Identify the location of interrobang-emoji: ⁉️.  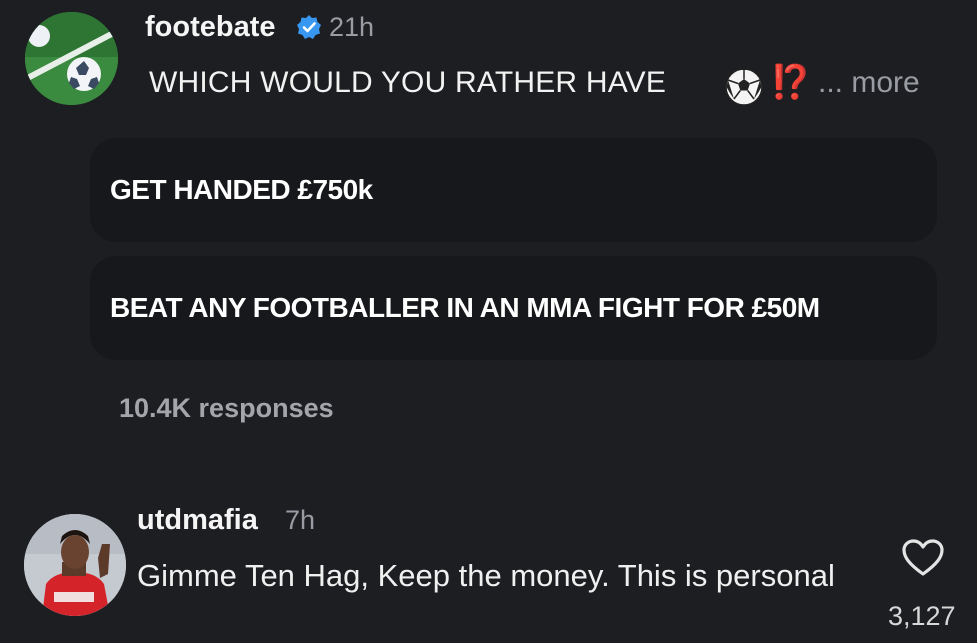
(791, 81).